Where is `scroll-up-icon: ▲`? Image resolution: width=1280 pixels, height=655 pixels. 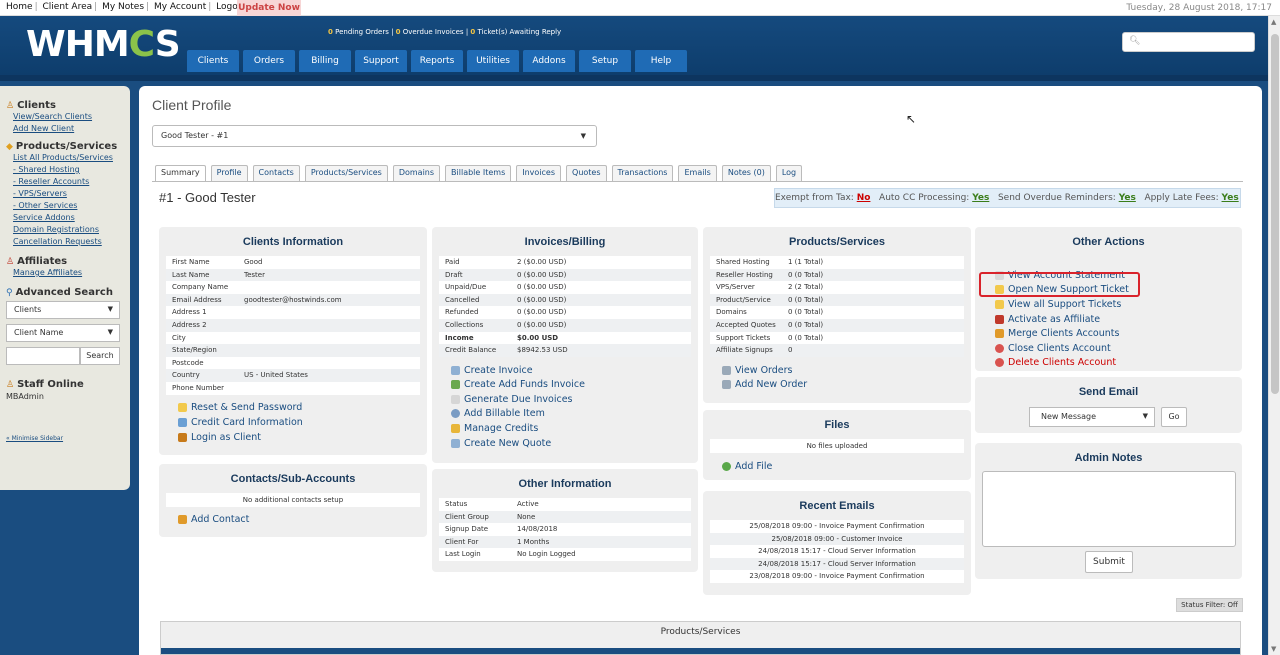 scroll-up-icon: ▲ is located at coordinates (1273, 22).